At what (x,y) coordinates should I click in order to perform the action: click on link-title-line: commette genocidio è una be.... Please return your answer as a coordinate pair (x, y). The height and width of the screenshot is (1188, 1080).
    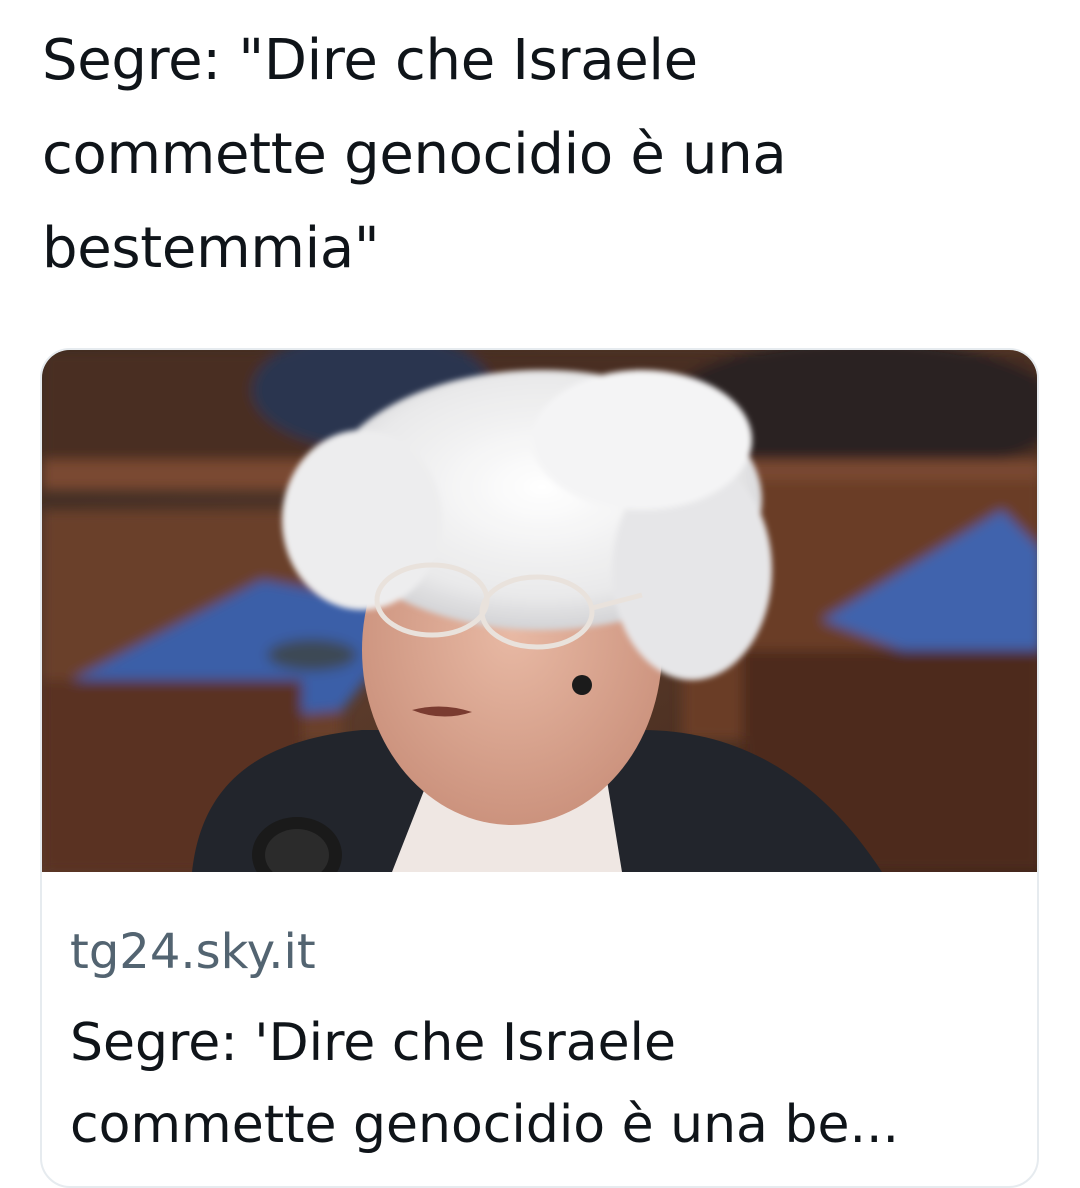
    Looking at the image, I should click on (485, 1125).